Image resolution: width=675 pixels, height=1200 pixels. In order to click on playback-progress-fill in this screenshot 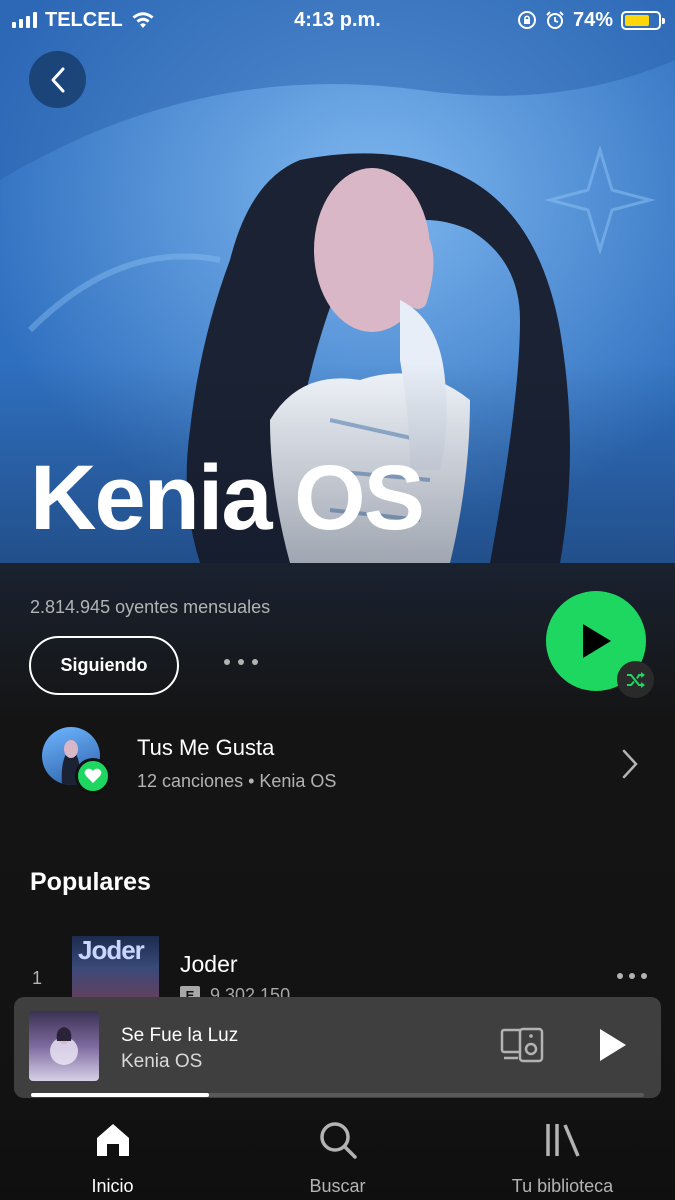, I will do `click(120, 1095)`.